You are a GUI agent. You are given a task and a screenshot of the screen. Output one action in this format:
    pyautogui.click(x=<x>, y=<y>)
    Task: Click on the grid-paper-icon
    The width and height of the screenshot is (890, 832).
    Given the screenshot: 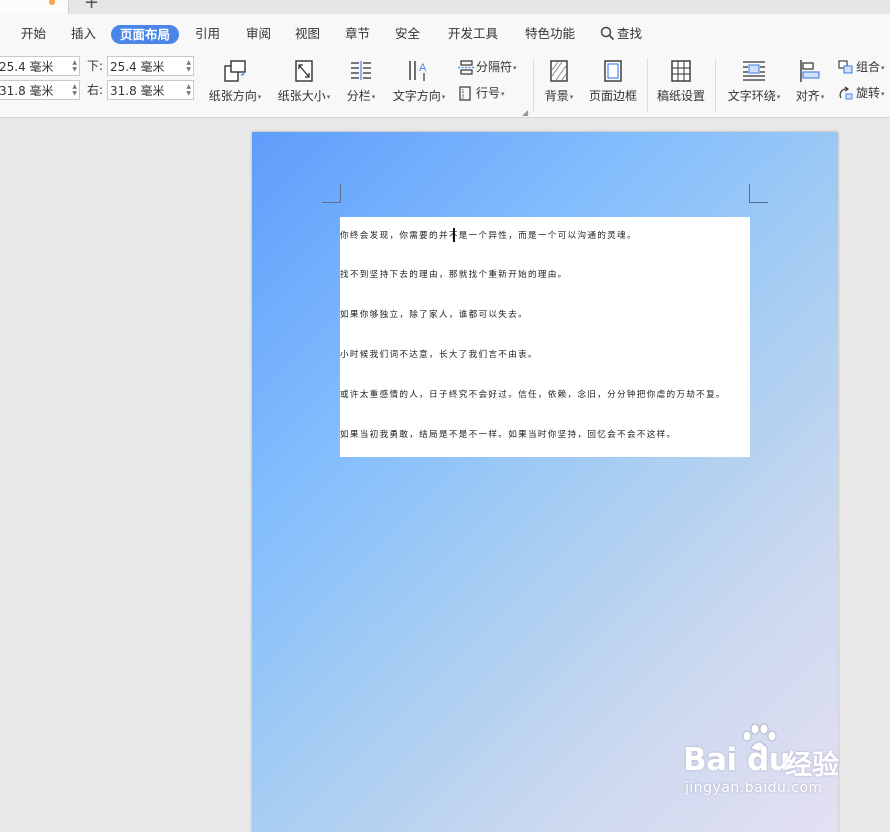 What is the action you would take?
    pyautogui.click(x=681, y=71)
    